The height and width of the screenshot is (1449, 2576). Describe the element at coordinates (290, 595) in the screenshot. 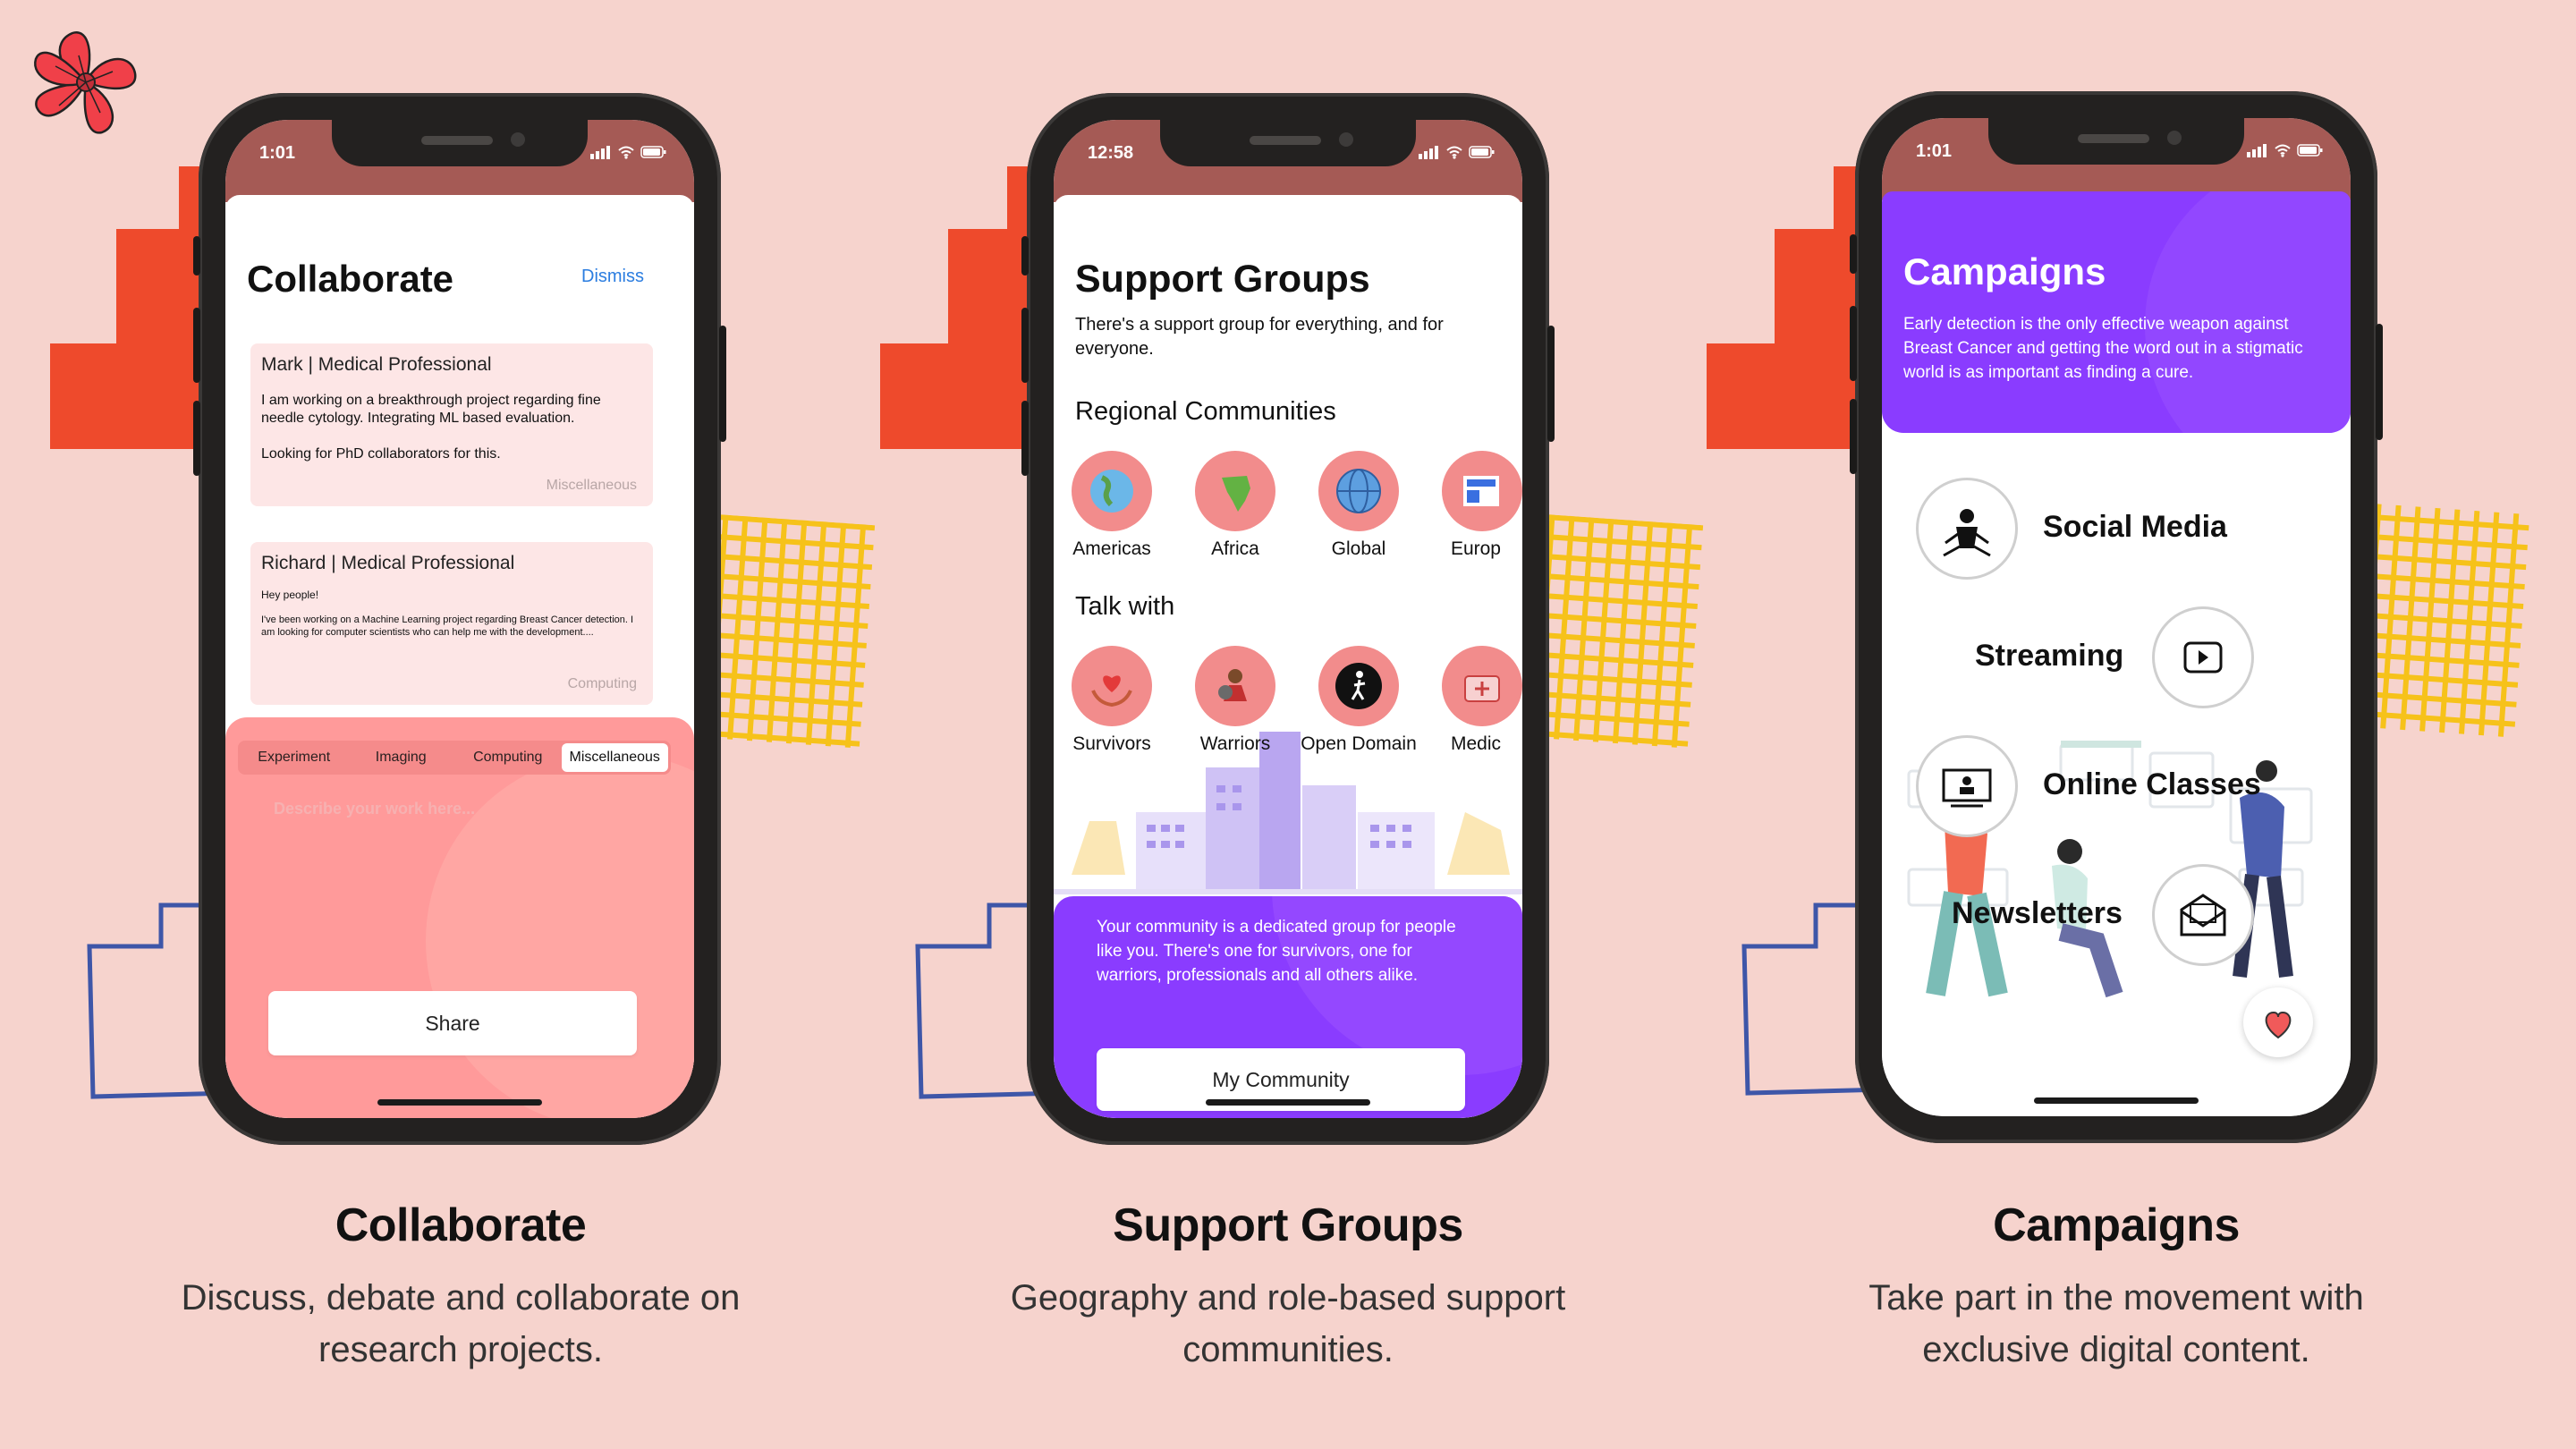

I see `post-body: Hey people!` at that location.